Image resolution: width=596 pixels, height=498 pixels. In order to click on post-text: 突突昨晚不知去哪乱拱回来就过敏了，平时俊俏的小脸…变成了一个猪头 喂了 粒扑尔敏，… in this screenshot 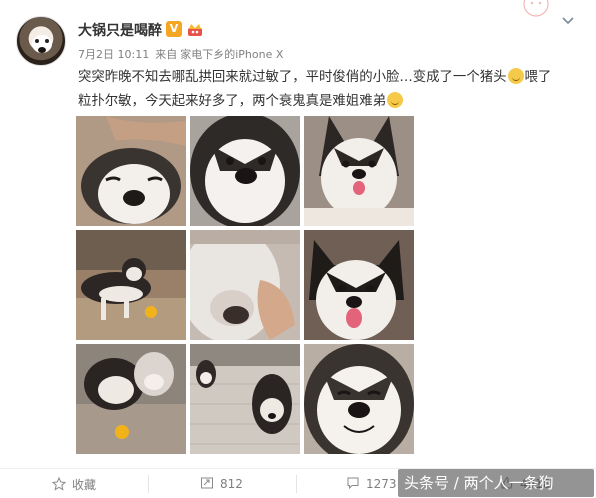, I will do `click(328, 90)`.